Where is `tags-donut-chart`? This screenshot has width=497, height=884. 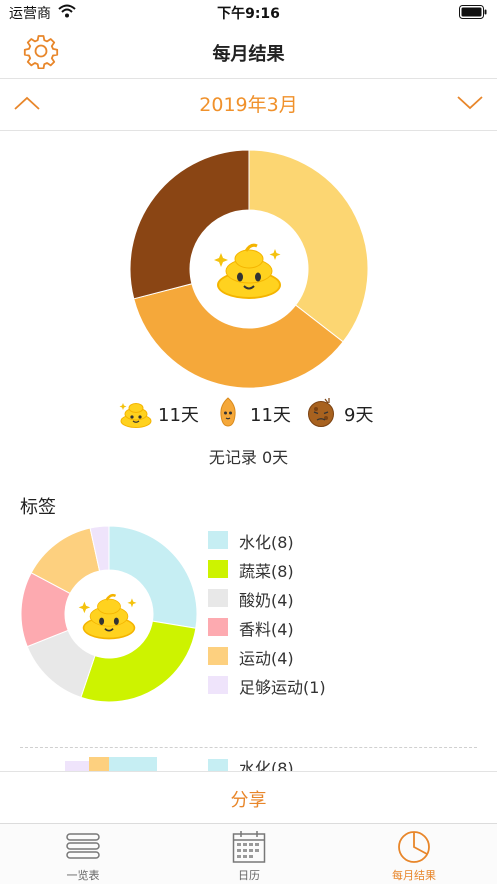 tags-donut-chart is located at coordinates (109, 614).